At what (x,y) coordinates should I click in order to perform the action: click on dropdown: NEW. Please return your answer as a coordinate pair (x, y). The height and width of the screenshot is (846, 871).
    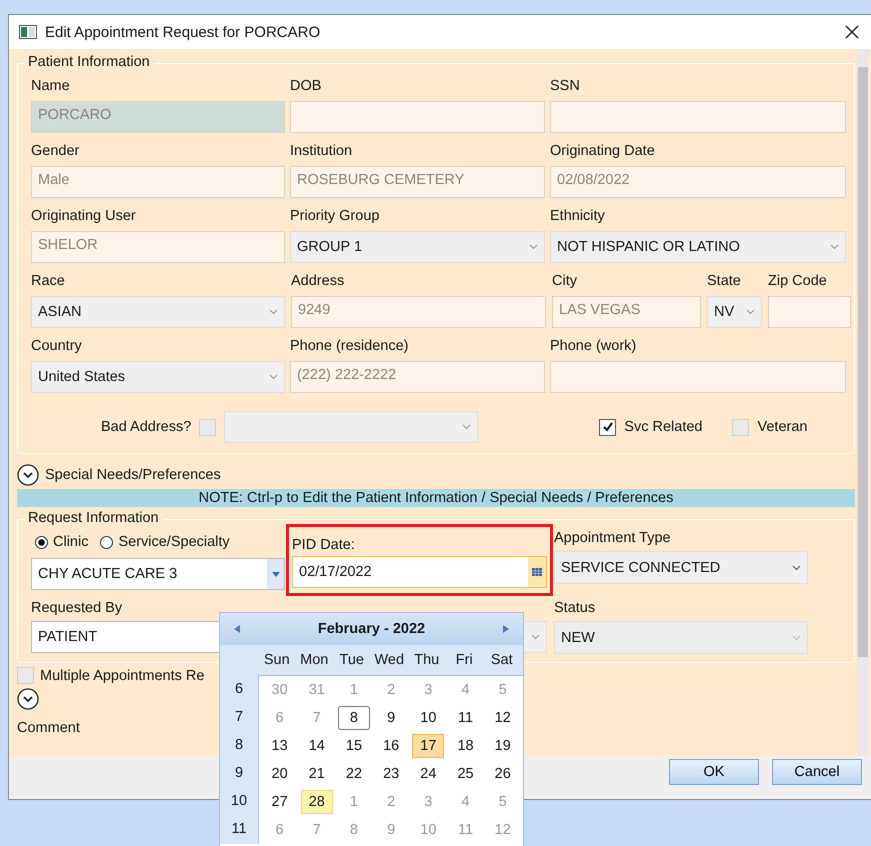
    Looking at the image, I should click on (681, 637).